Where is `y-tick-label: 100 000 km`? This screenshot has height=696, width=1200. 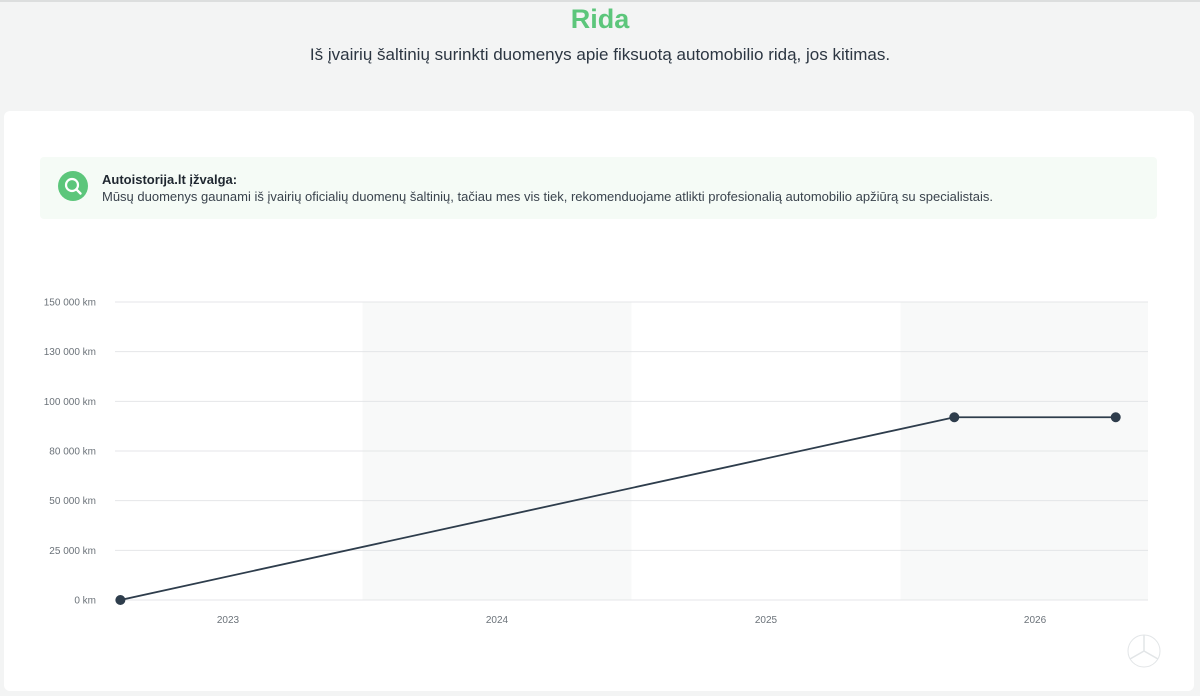 y-tick-label: 100 000 km is located at coordinates (70, 402).